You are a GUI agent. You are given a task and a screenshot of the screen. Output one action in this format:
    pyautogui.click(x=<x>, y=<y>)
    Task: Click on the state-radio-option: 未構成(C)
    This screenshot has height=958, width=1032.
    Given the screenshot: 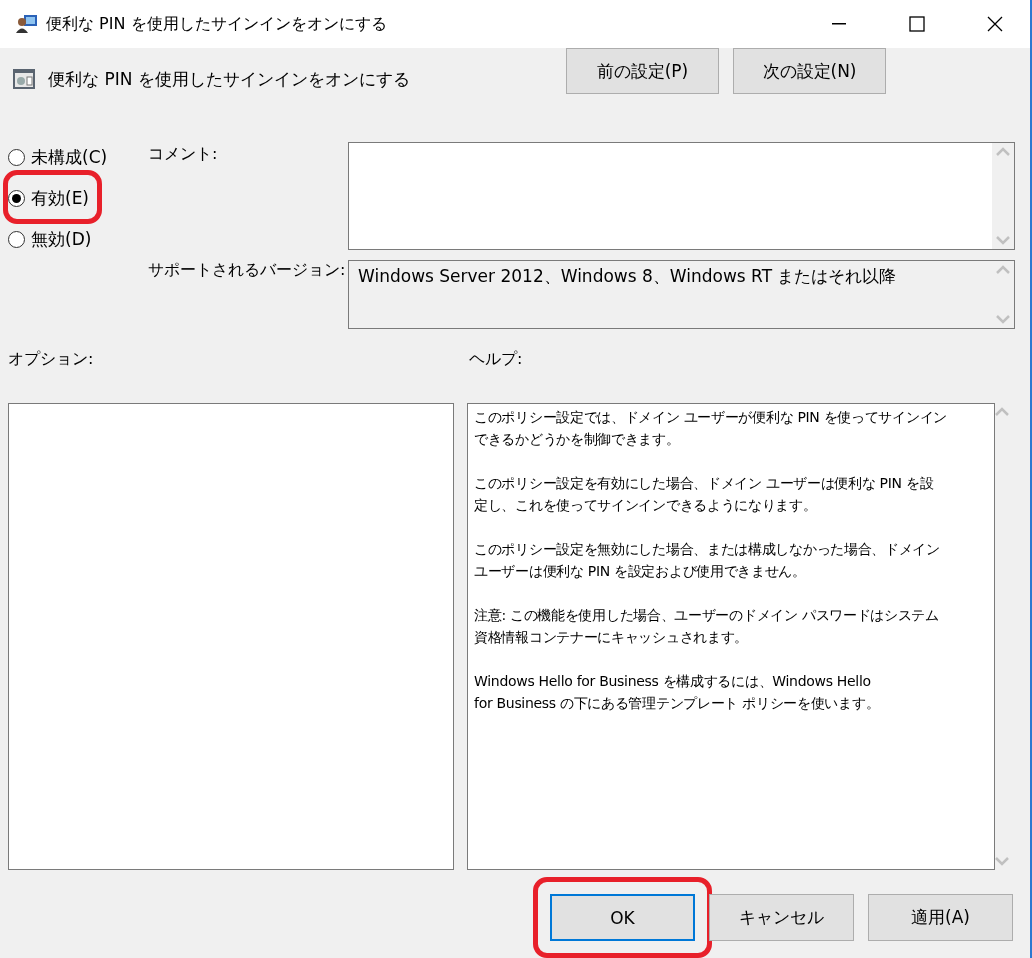 What is the action you would take?
    pyautogui.click(x=58, y=157)
    